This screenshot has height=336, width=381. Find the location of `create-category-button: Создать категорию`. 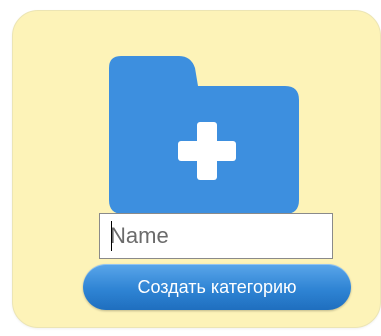

create-category-button: Создать категорию is located at coordinates (217, 287).